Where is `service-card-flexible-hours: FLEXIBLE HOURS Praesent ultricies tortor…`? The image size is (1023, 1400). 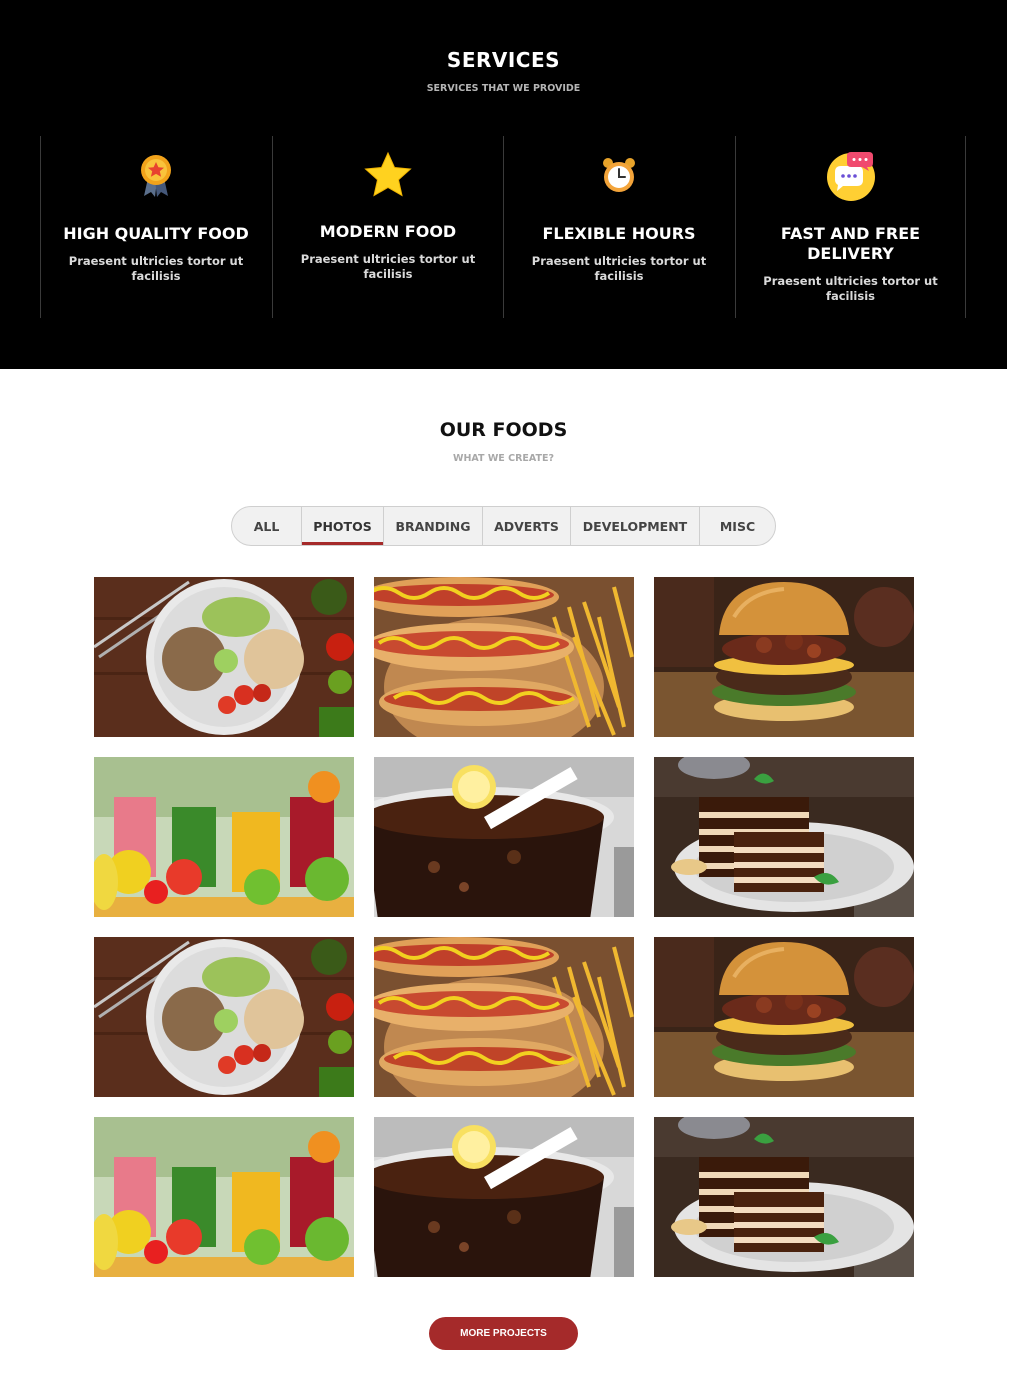 service-card-flexible-hours: FLEXIBLE HOURS Praesent ultricies tortor… is located at coordinates (618, 227).